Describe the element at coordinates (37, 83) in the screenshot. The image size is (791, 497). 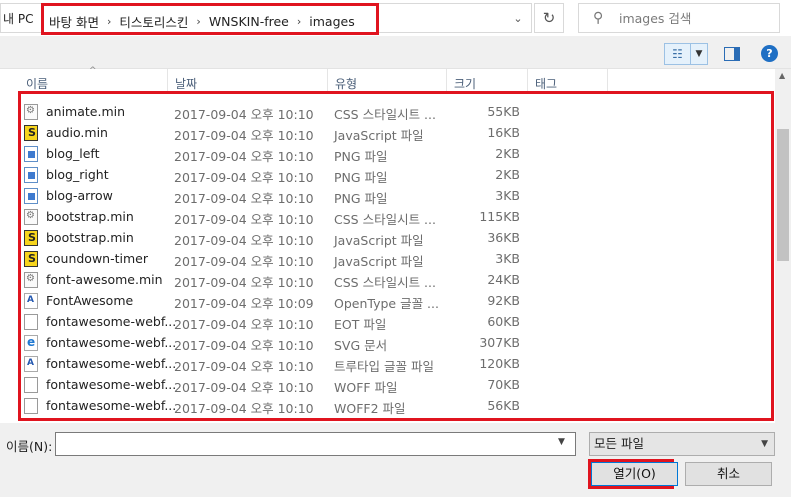
I see `column-name: 이름` at that location.